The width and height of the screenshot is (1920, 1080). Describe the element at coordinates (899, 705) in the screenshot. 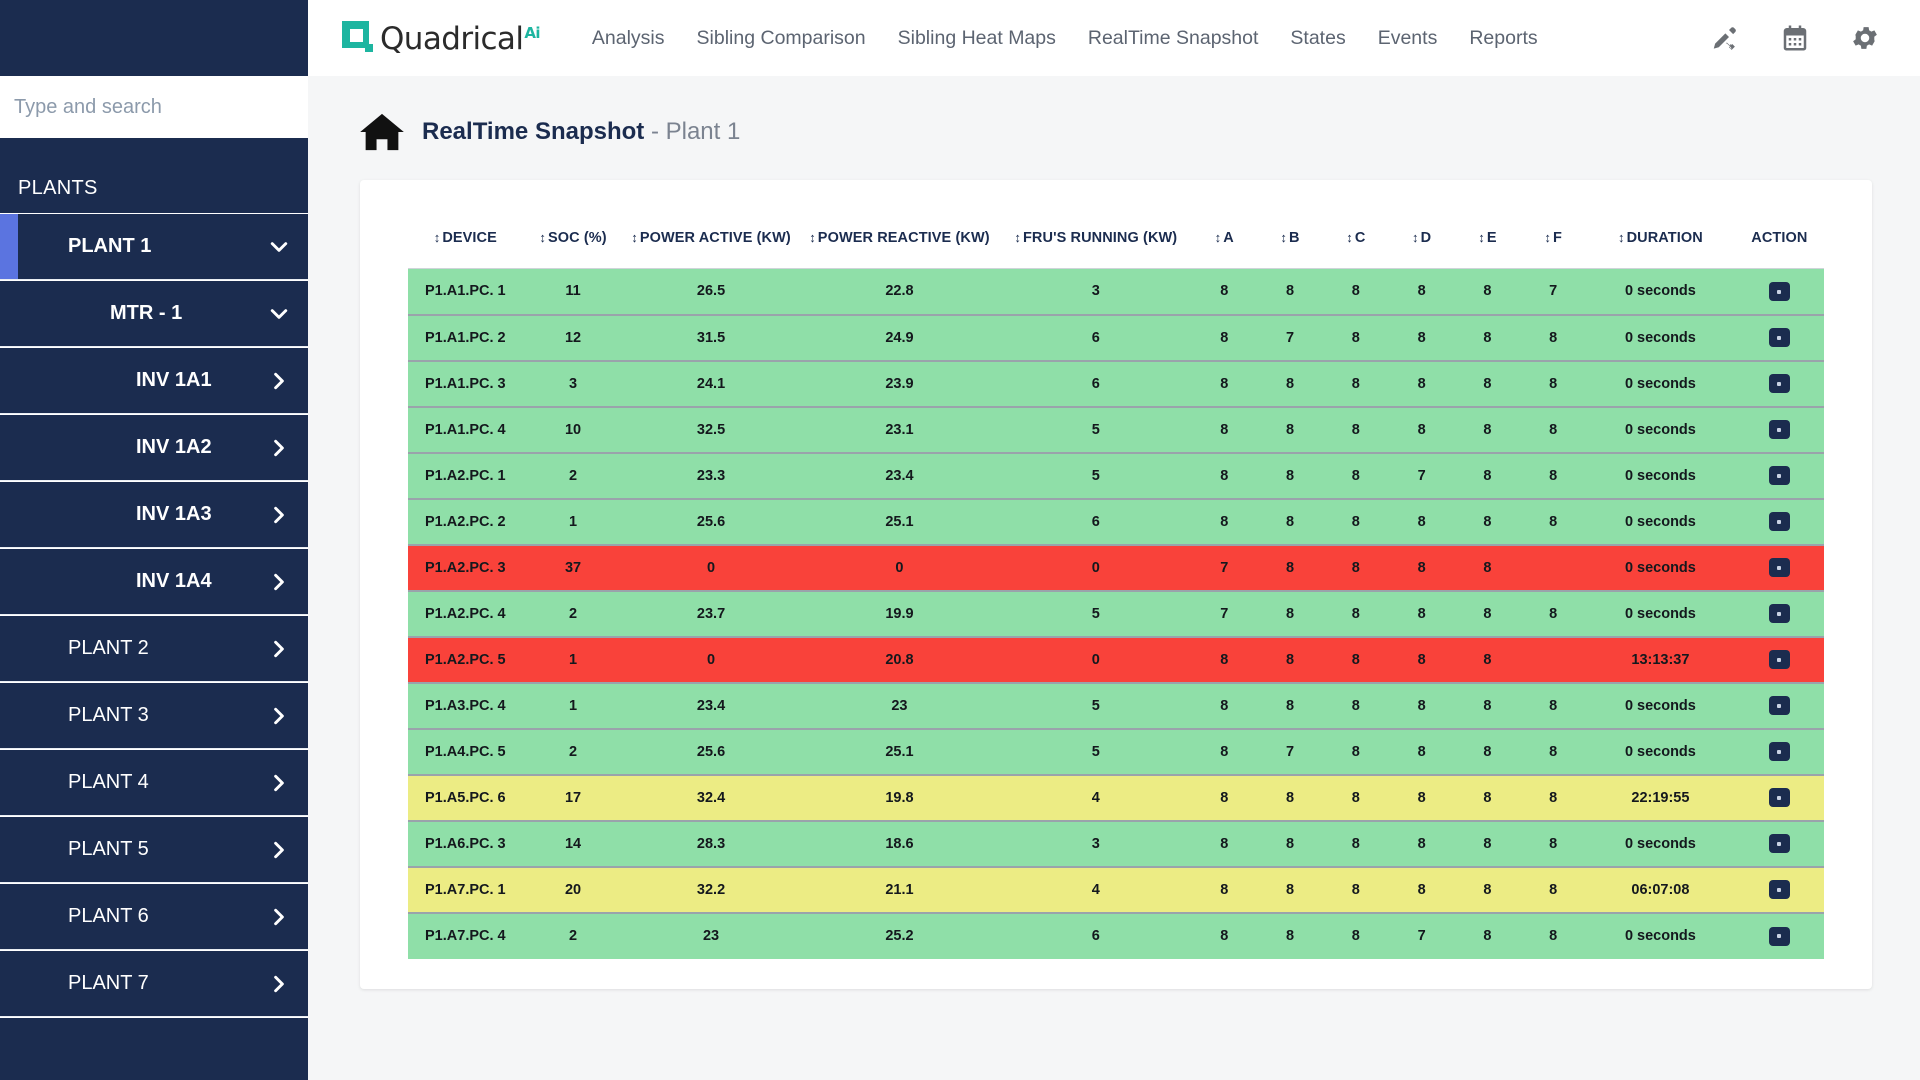

I see `cell-preactive: 23` at that location.